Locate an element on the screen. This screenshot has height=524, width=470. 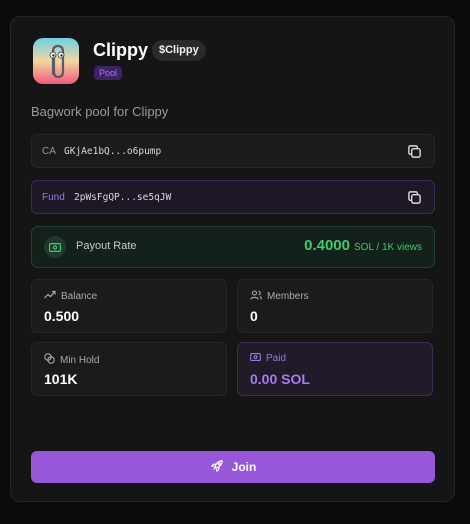
min-hold-stat: Min Hold 101K is located at coordinates (129, 369).